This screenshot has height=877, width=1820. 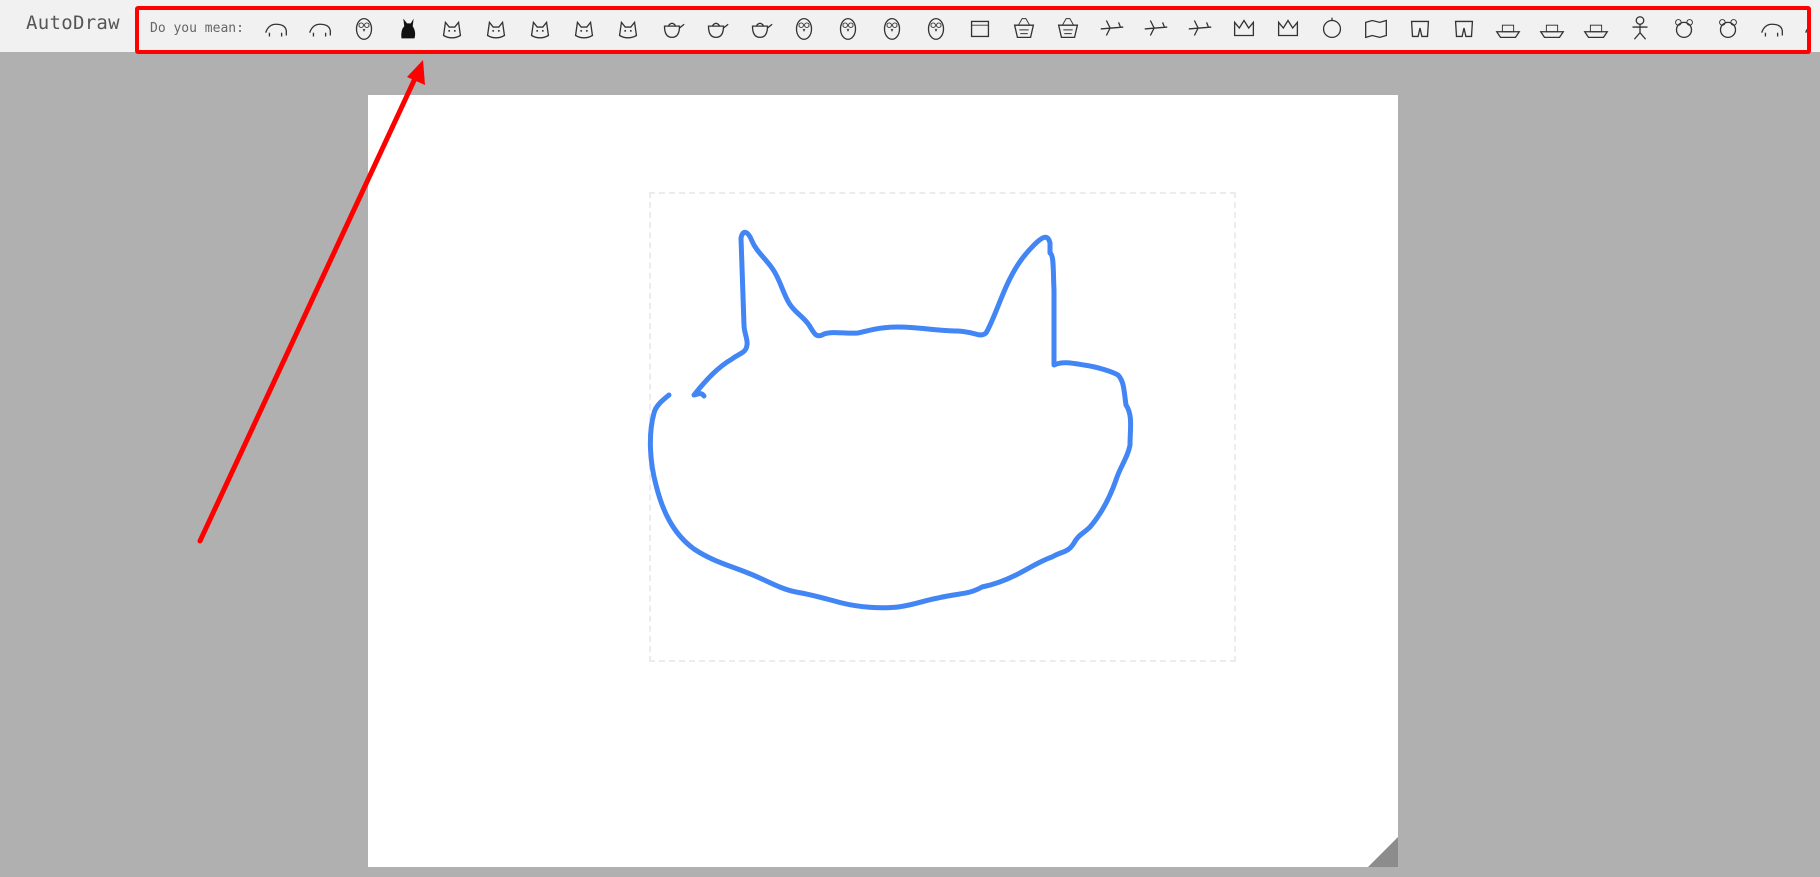 I want to click on basket-icon, so click(x=1024, y=28).